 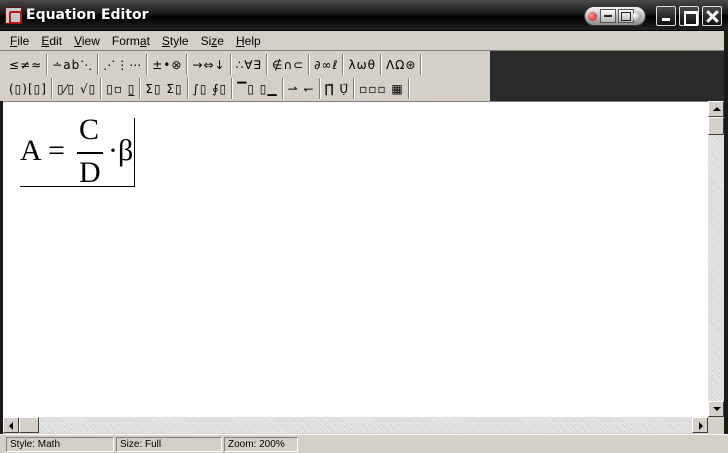 I want to click on scroll-left-button, so click(x=11, y=425).